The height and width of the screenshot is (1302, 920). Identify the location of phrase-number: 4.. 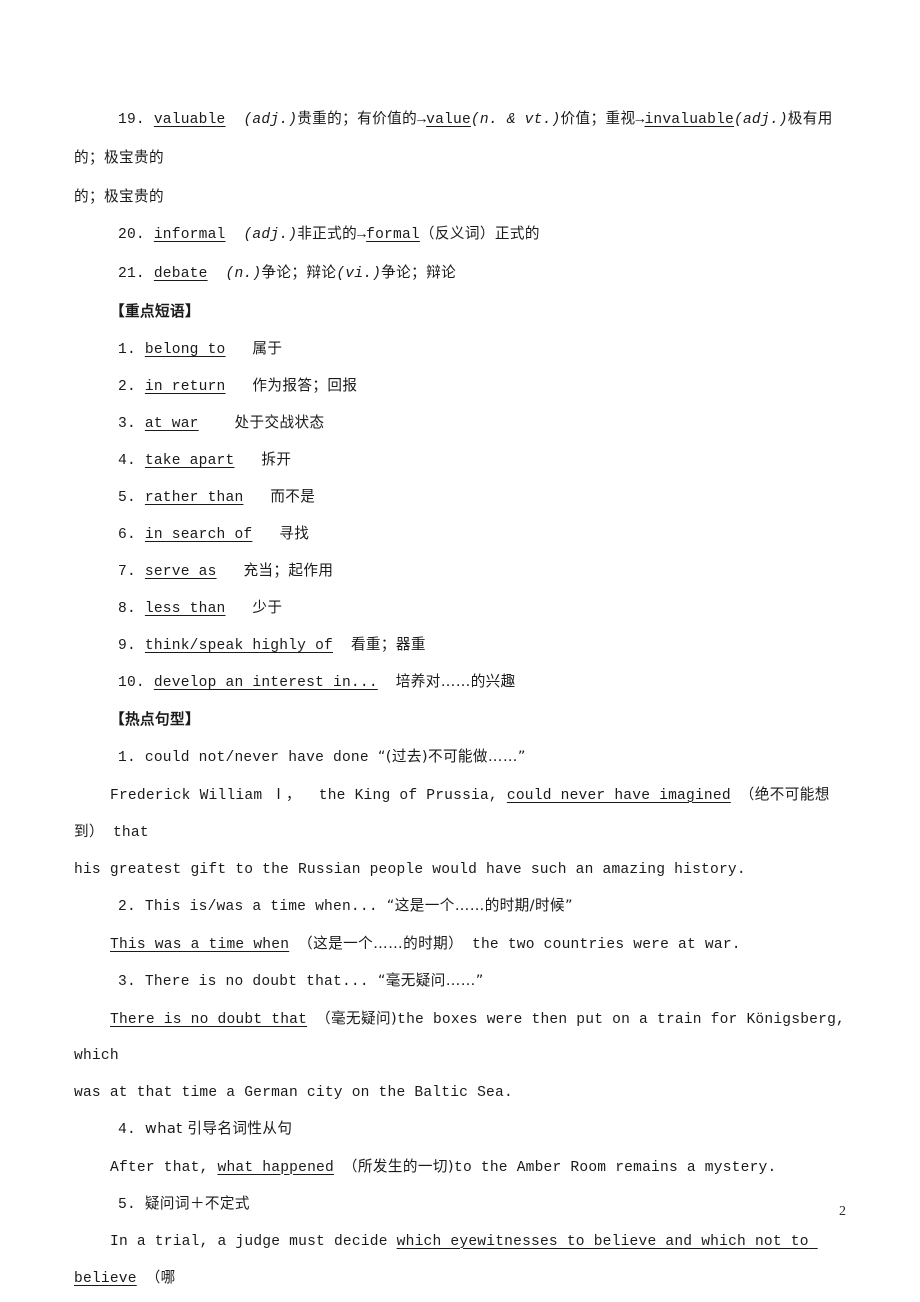
(127, 461).